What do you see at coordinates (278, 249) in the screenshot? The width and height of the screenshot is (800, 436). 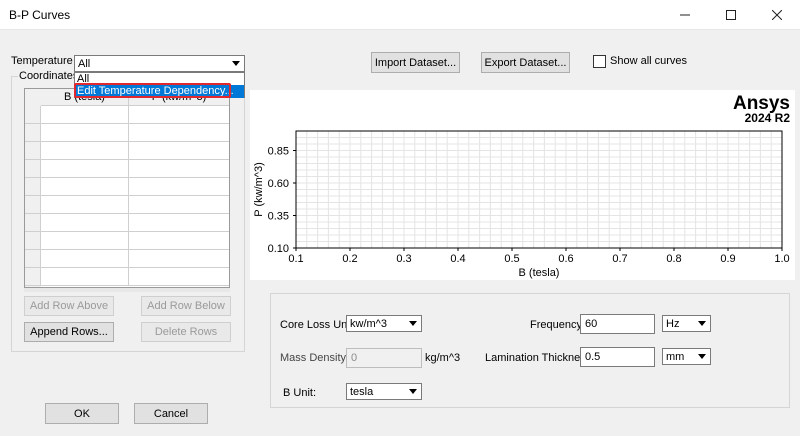 I see `y-tick-label: 0.10` at bounding box center [278, 249].